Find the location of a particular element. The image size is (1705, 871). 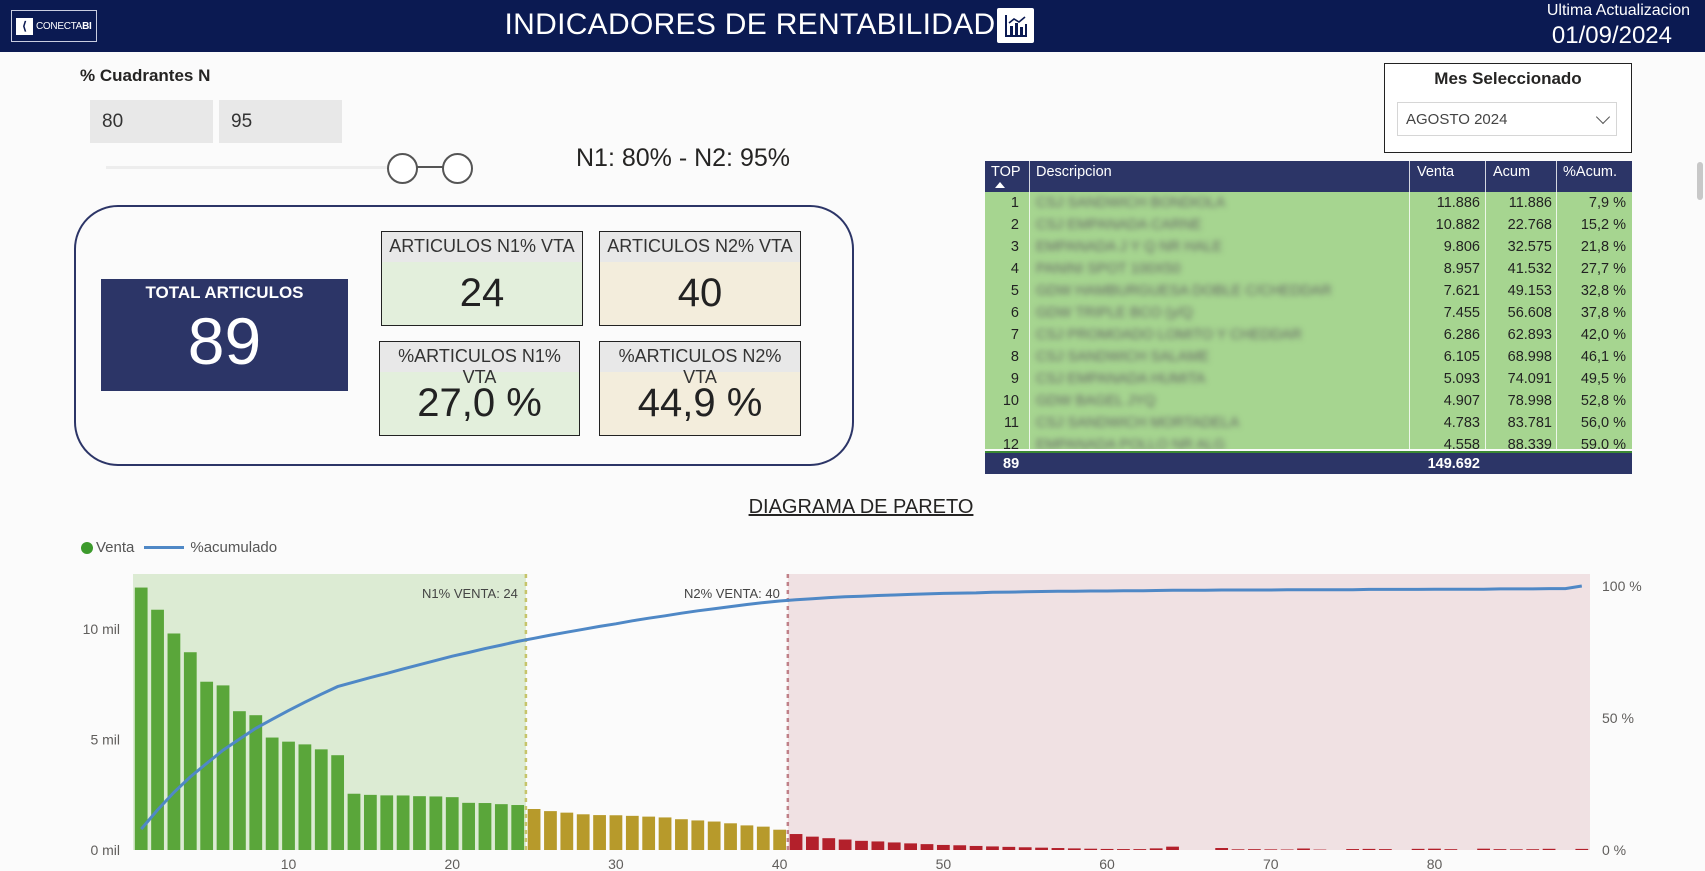

chart-report-icon is located at coordinates (1015, 25).